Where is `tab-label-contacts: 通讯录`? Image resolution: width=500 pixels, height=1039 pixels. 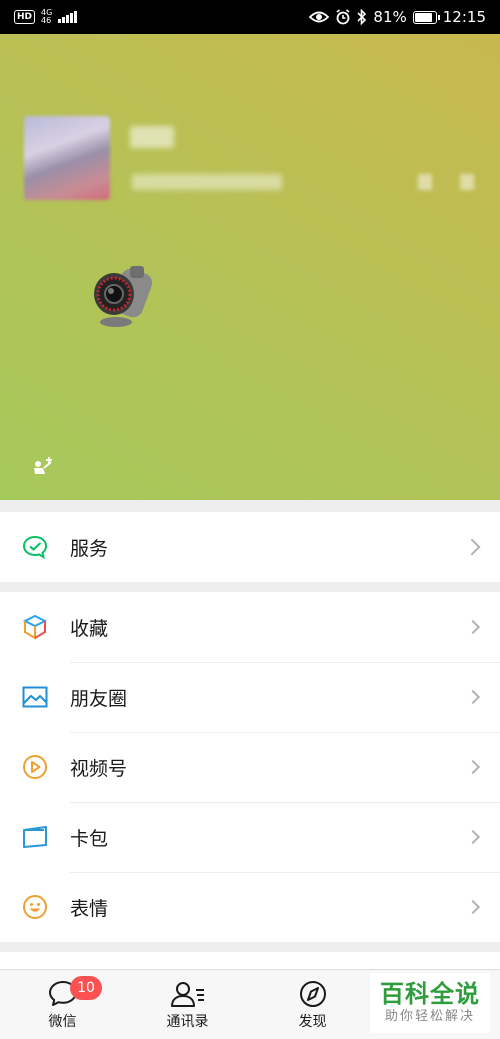
tab-label-contacts: 通讯录 is located at coordinates (187, 1022).